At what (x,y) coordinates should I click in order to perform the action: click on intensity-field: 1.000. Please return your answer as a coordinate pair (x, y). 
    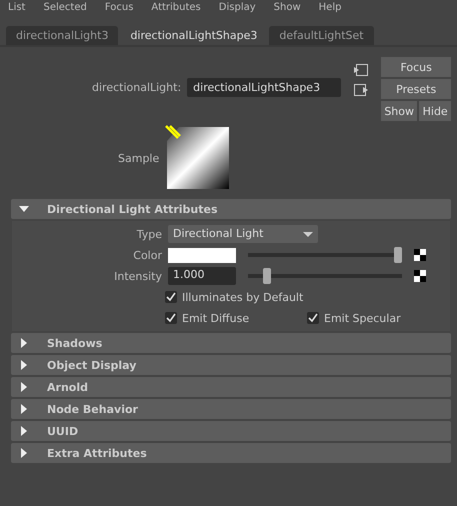
    Looking at the image, I should click on (202, 276).